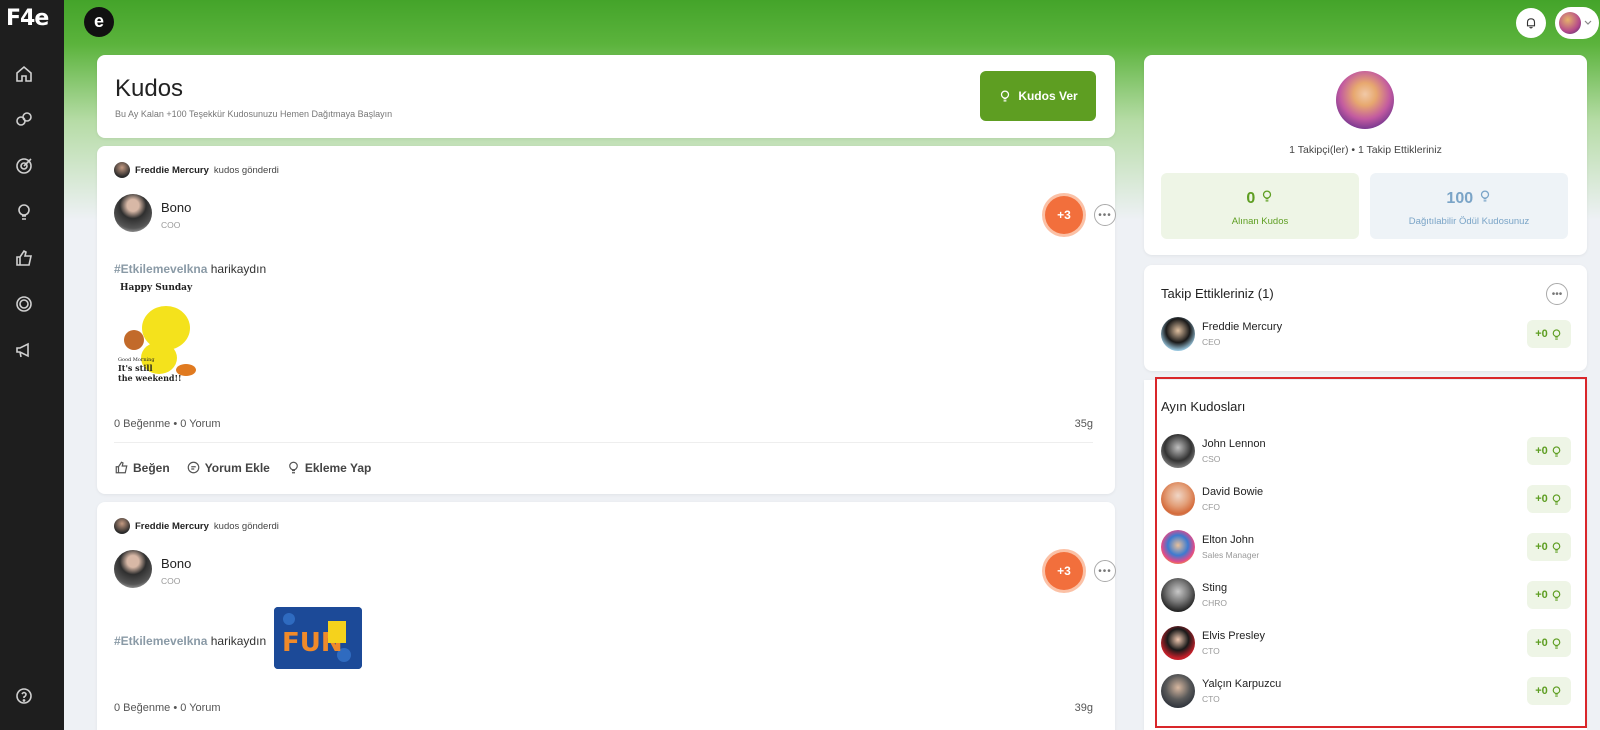  I want to click on user-menu, so click(1577, 23).